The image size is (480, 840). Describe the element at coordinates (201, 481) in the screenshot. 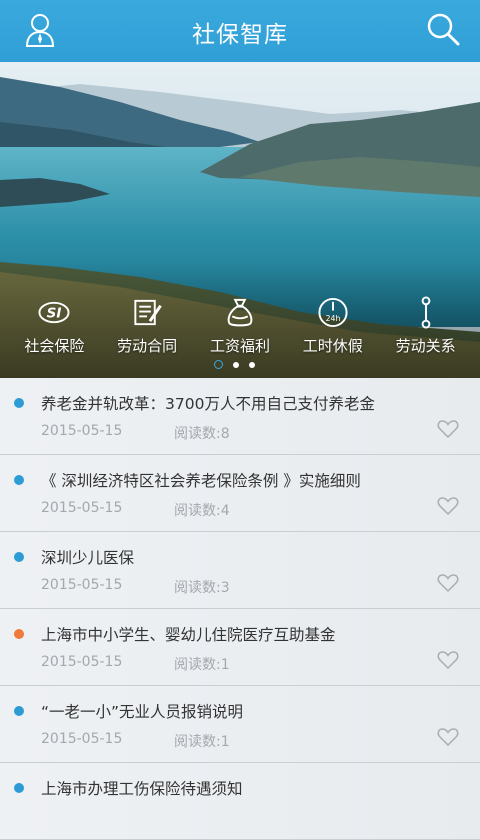

I see `article-title: 《 深圳经济特区社会养老保险条例 》实施细则` at that location.